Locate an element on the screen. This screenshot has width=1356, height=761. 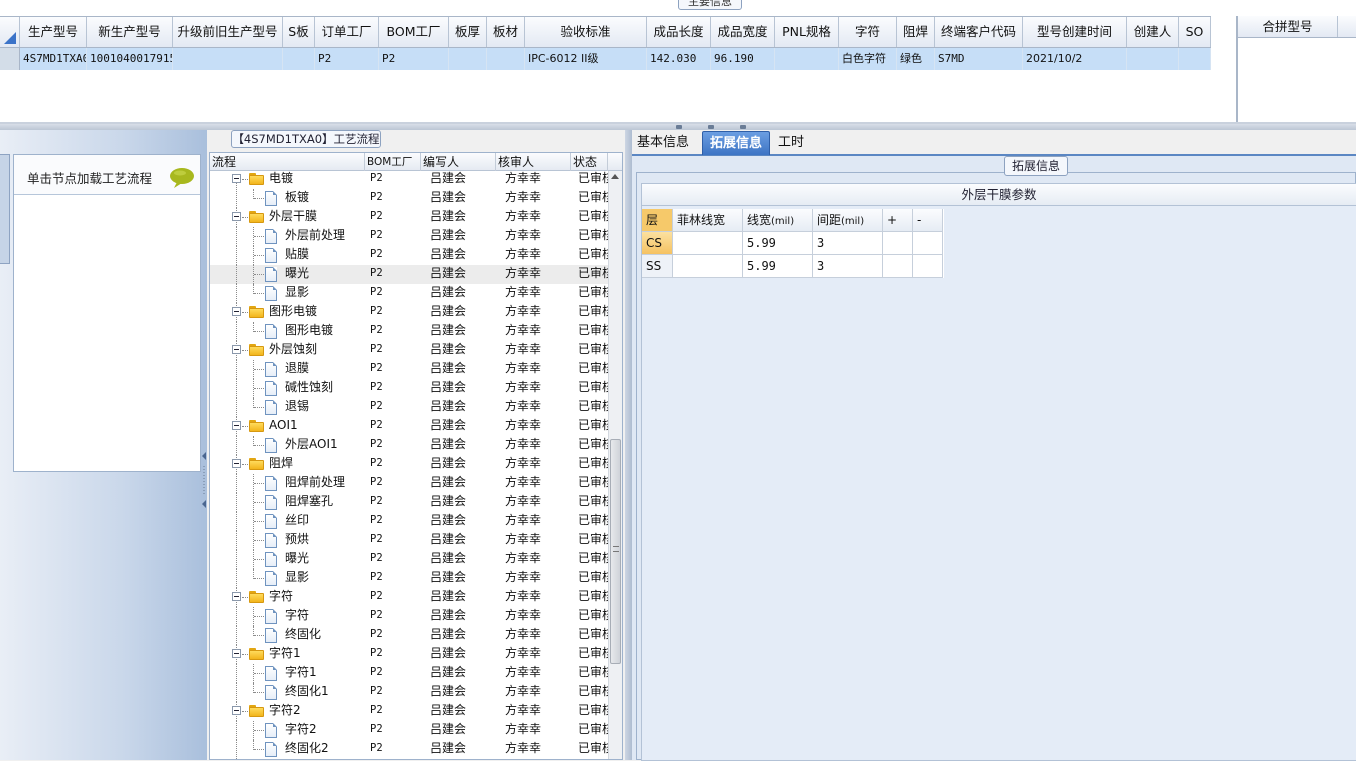
speech-bubble-icon is located at coordinates (182, 178).